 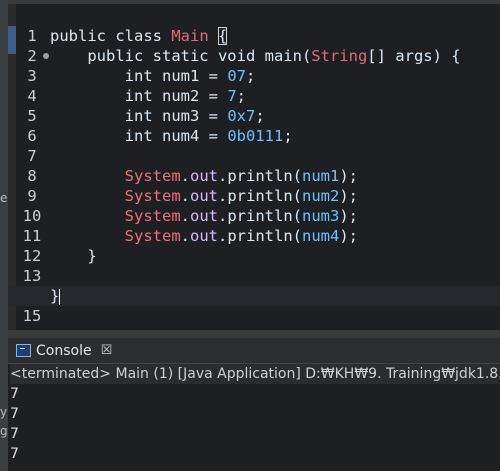 I want to click on code-text: System.out.println(num1);, so click(x=241, y=176).